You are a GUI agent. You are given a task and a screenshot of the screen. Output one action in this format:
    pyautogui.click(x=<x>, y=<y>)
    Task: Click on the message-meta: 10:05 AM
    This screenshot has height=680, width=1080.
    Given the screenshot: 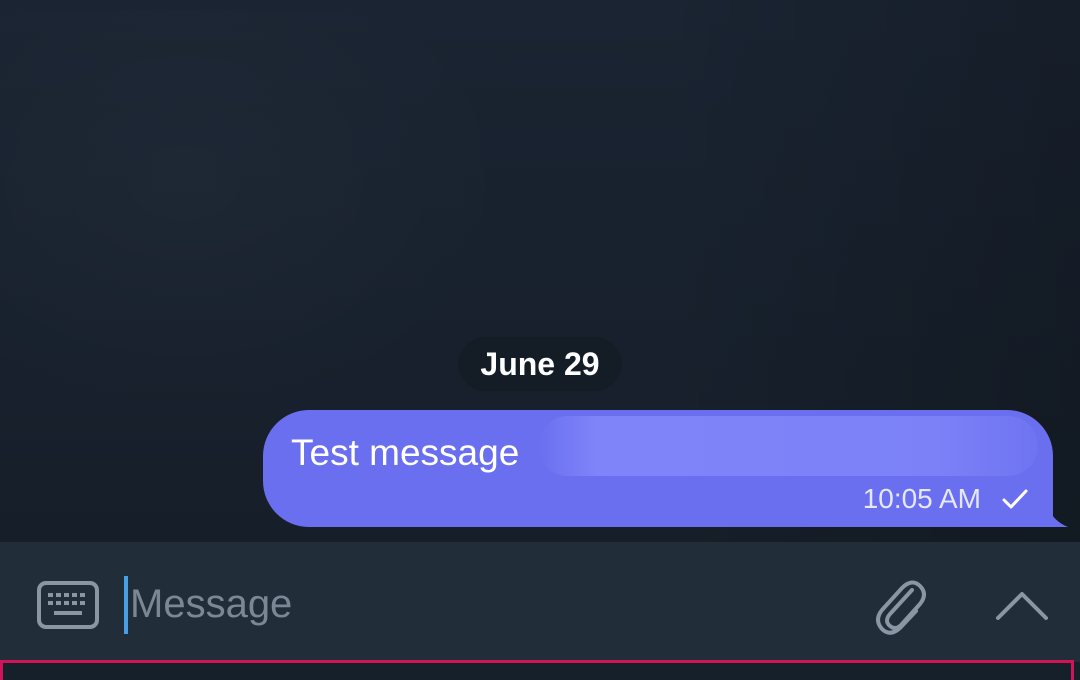 What is the action you would take?
    pyautogui.click(x=947, y=499)
    